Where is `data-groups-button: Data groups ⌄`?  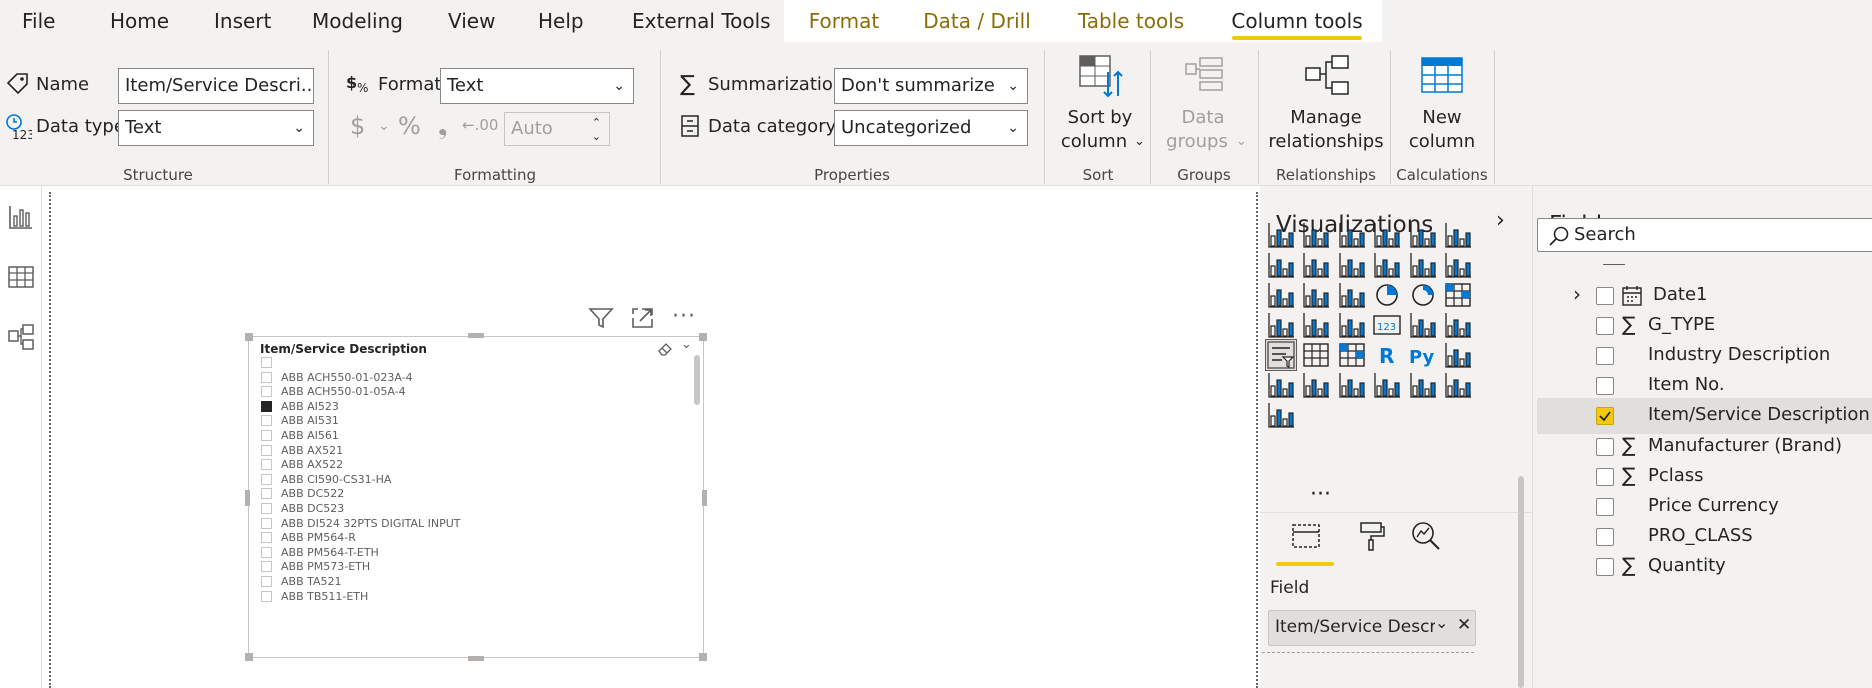 data-groups-button: Data groups ⌄ is located at coordinates (1203, 106).